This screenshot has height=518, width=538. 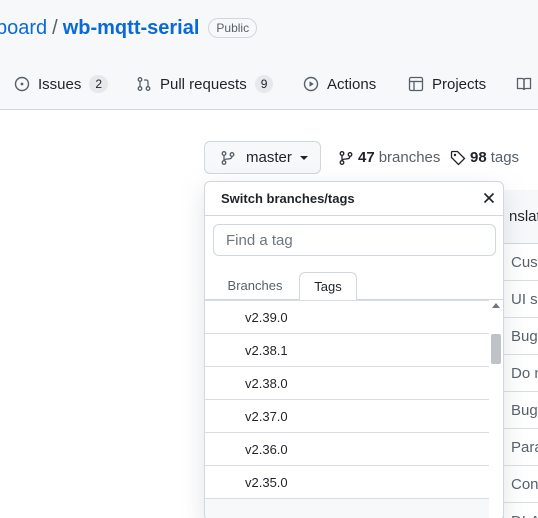 I want to click on commit-list-header: nslatio, so click(x=521, y=217).